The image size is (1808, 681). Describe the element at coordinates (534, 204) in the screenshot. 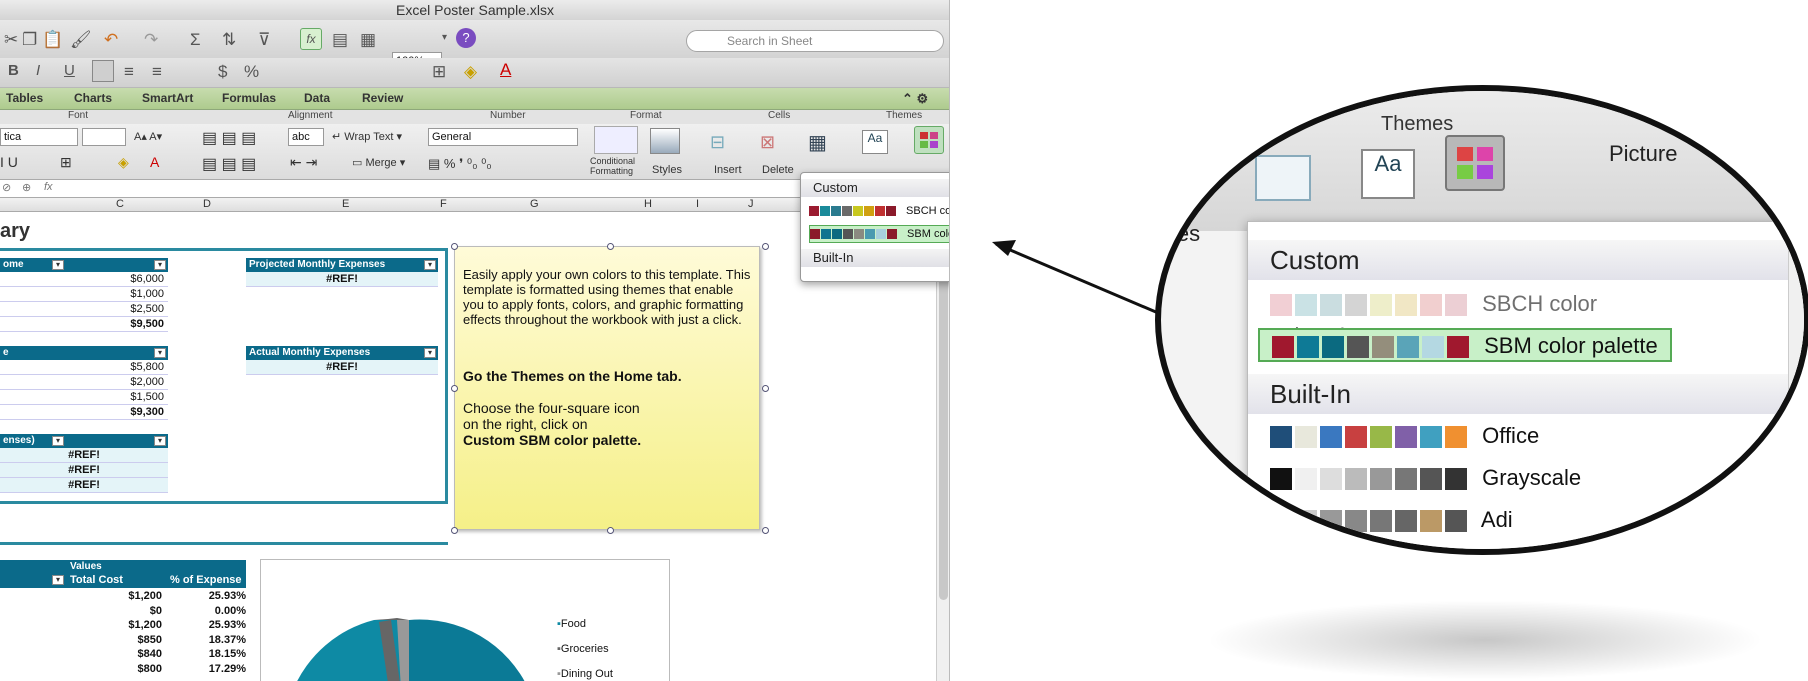

I see `col-header: G` at that location.